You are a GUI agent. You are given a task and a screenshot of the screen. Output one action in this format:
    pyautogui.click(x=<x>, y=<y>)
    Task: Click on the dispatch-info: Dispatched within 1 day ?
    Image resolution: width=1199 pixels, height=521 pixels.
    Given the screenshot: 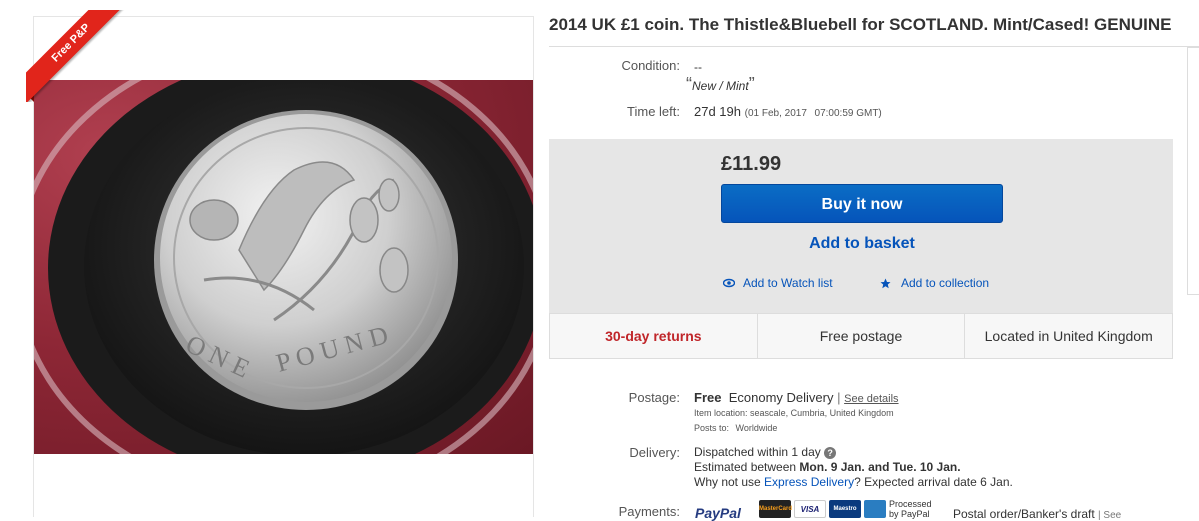 What is the action you would take?
    pyautogui.click(x=765, y=452)
    